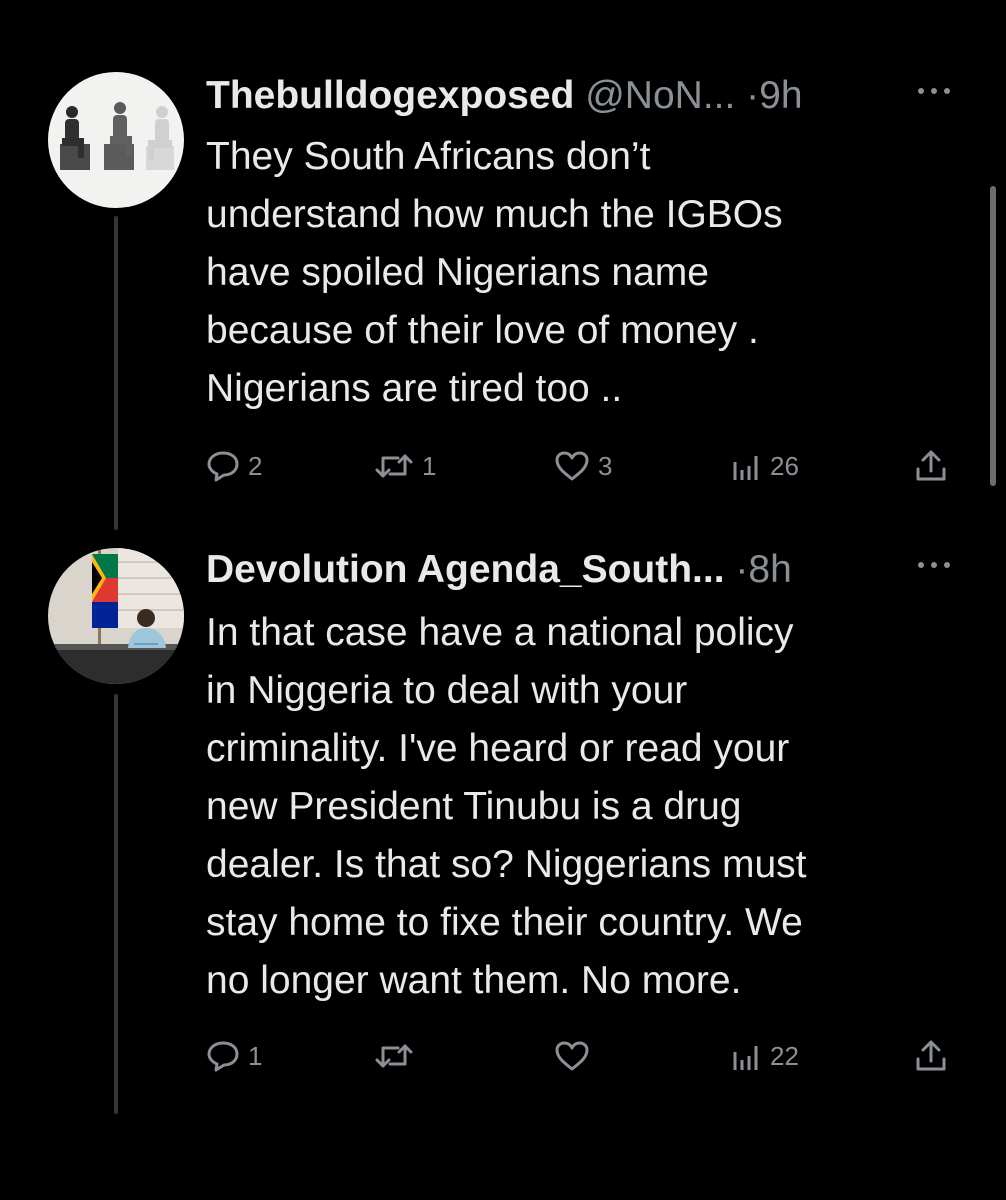 Image resolution: width=1006 pixels, height=1200 pixels. What do you see at coordinates (769, 569) in the screenshot?
I see `timestamp: 8h` at bounding box center [769, 569].